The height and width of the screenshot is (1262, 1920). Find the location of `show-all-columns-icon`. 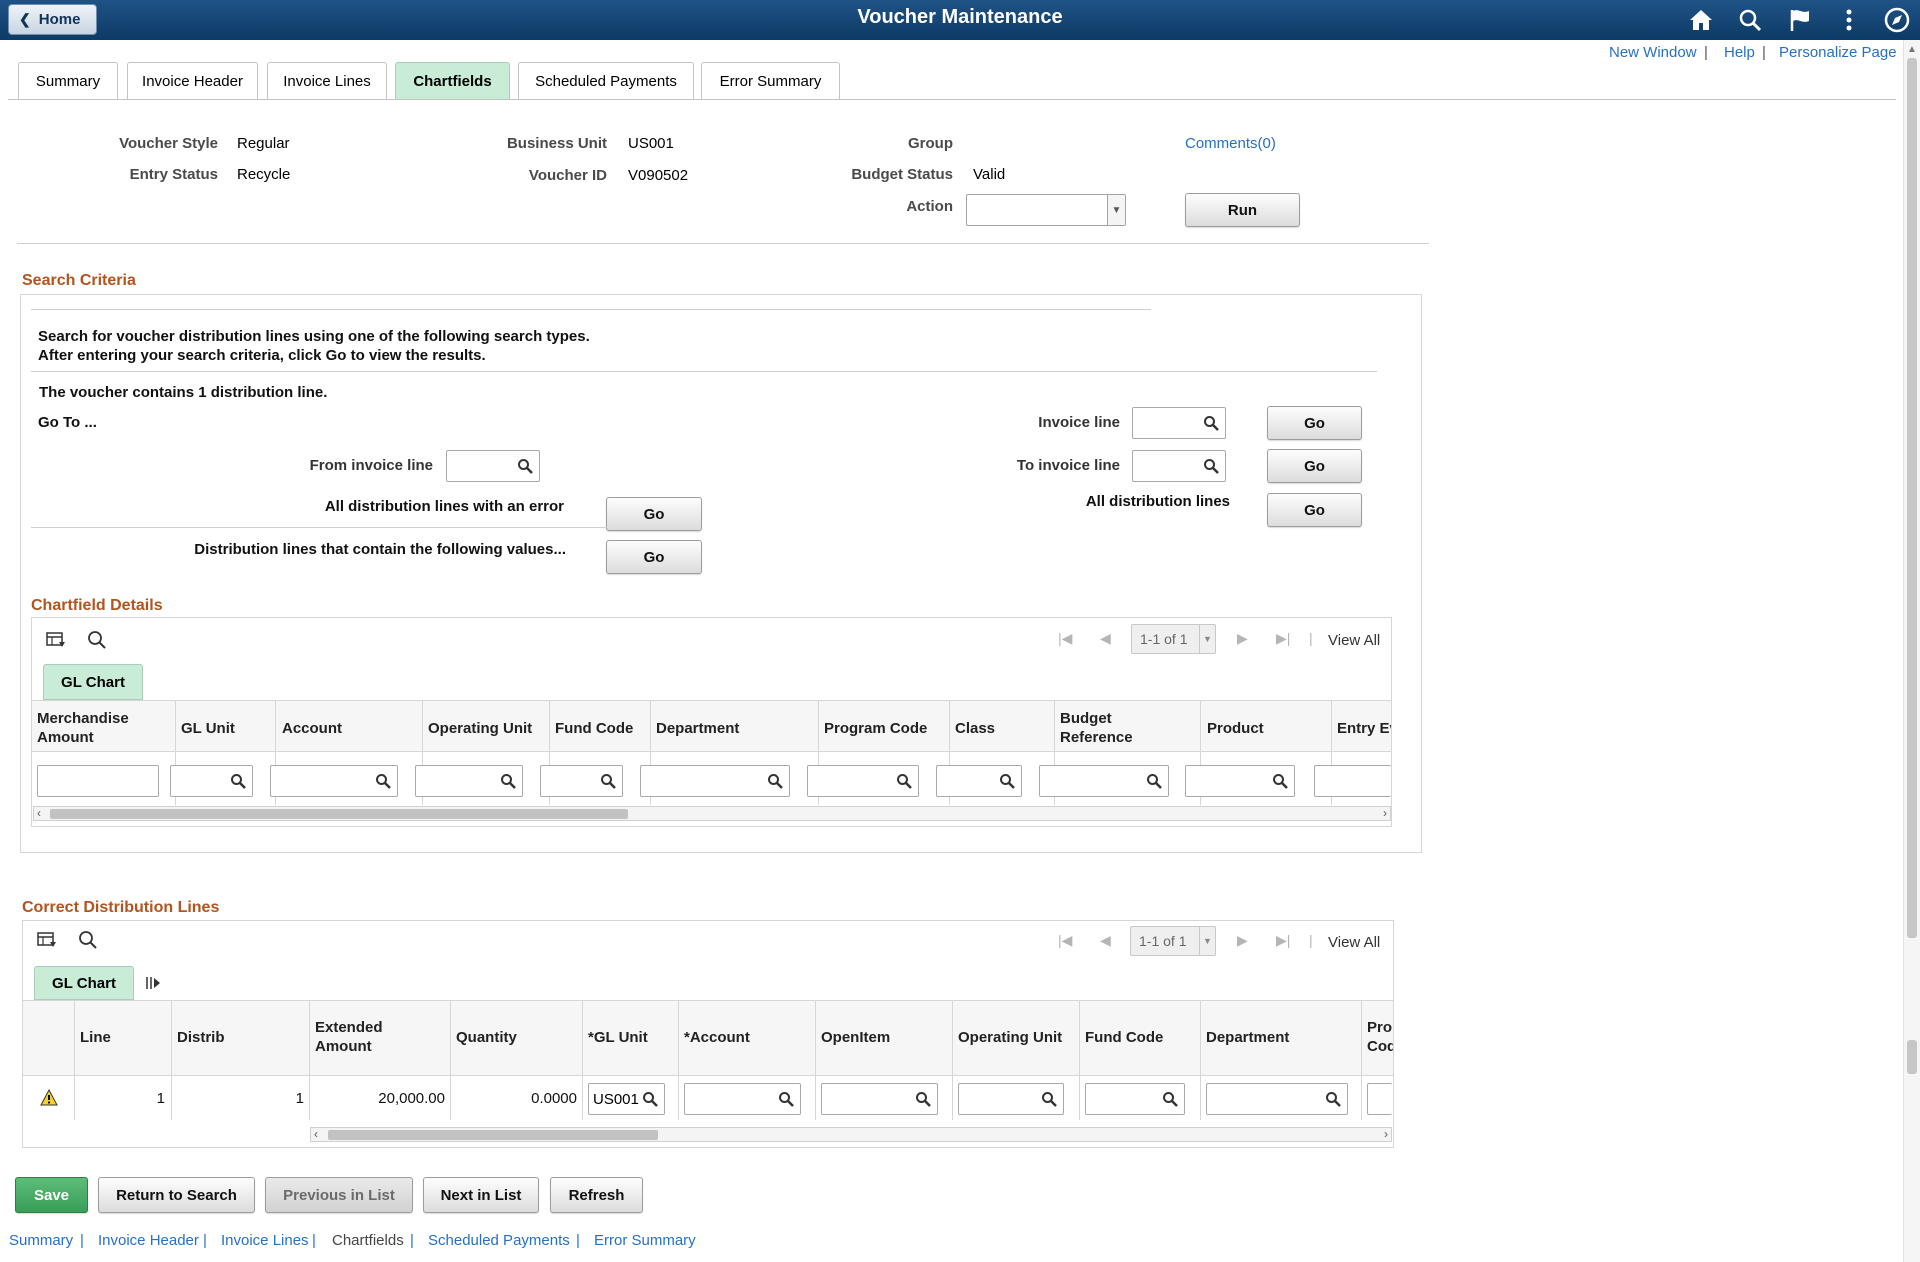

show-all-columns-icon is located at coordinates (153, 983).